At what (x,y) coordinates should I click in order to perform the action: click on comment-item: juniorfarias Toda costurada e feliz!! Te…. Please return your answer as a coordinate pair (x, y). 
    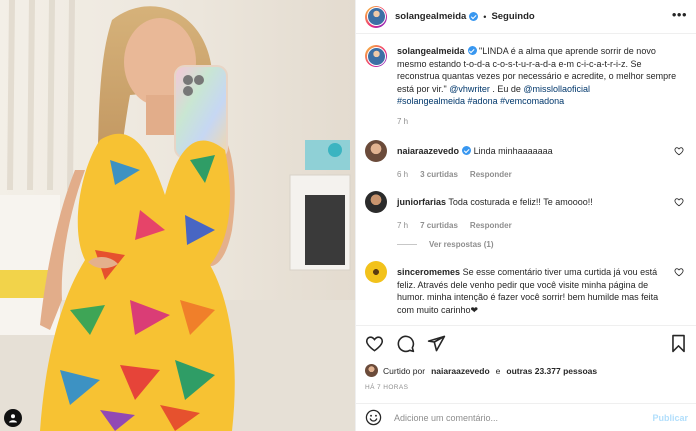
    Looking at the image, I should click on (526, 210).